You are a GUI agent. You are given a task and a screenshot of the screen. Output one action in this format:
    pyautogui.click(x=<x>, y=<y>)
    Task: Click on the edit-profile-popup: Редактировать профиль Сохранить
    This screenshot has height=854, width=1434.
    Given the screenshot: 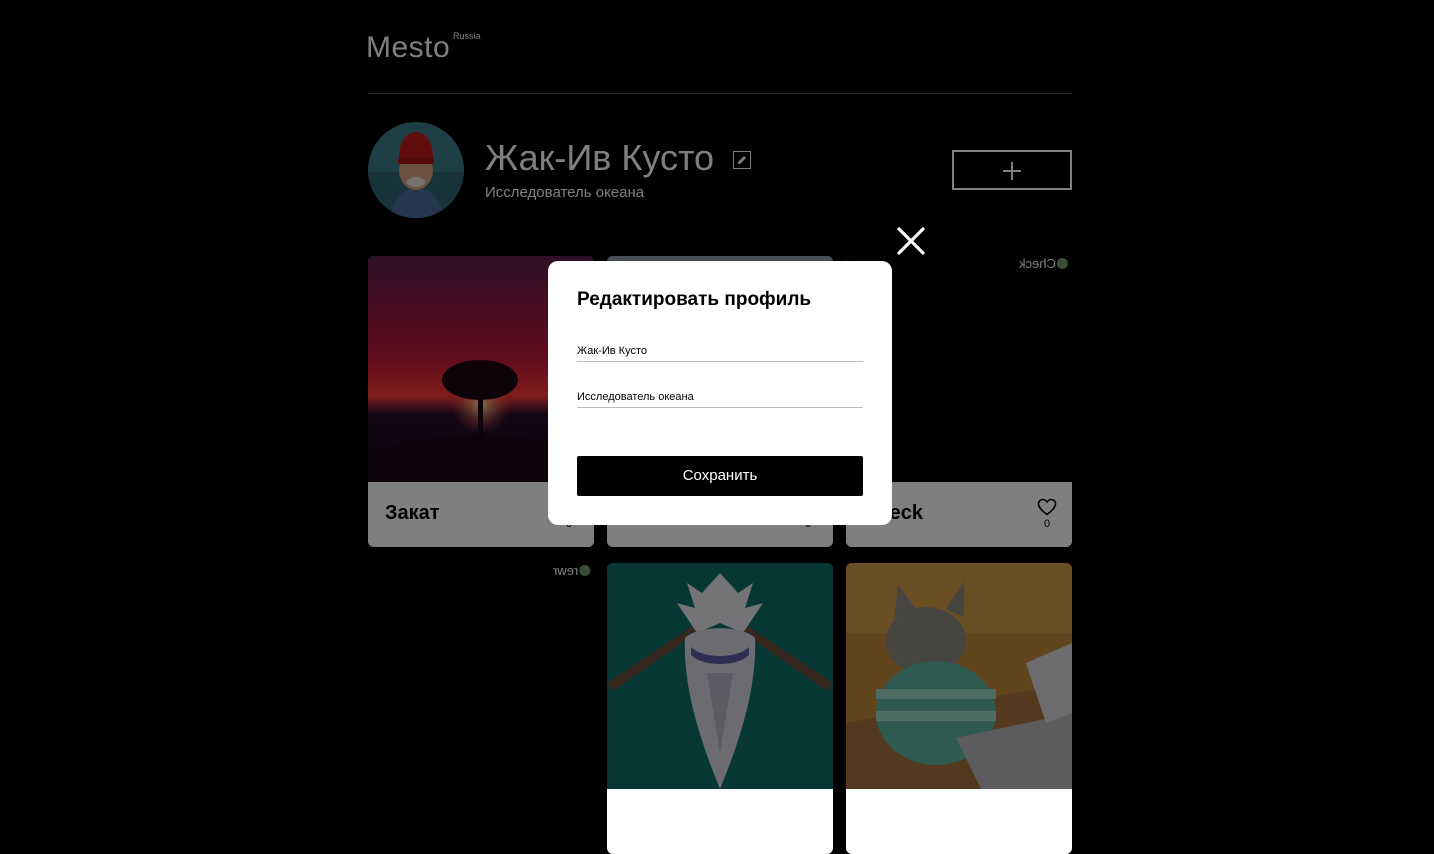 What is the action you would take?
    pyautogui.click(x=720, y=393)
    